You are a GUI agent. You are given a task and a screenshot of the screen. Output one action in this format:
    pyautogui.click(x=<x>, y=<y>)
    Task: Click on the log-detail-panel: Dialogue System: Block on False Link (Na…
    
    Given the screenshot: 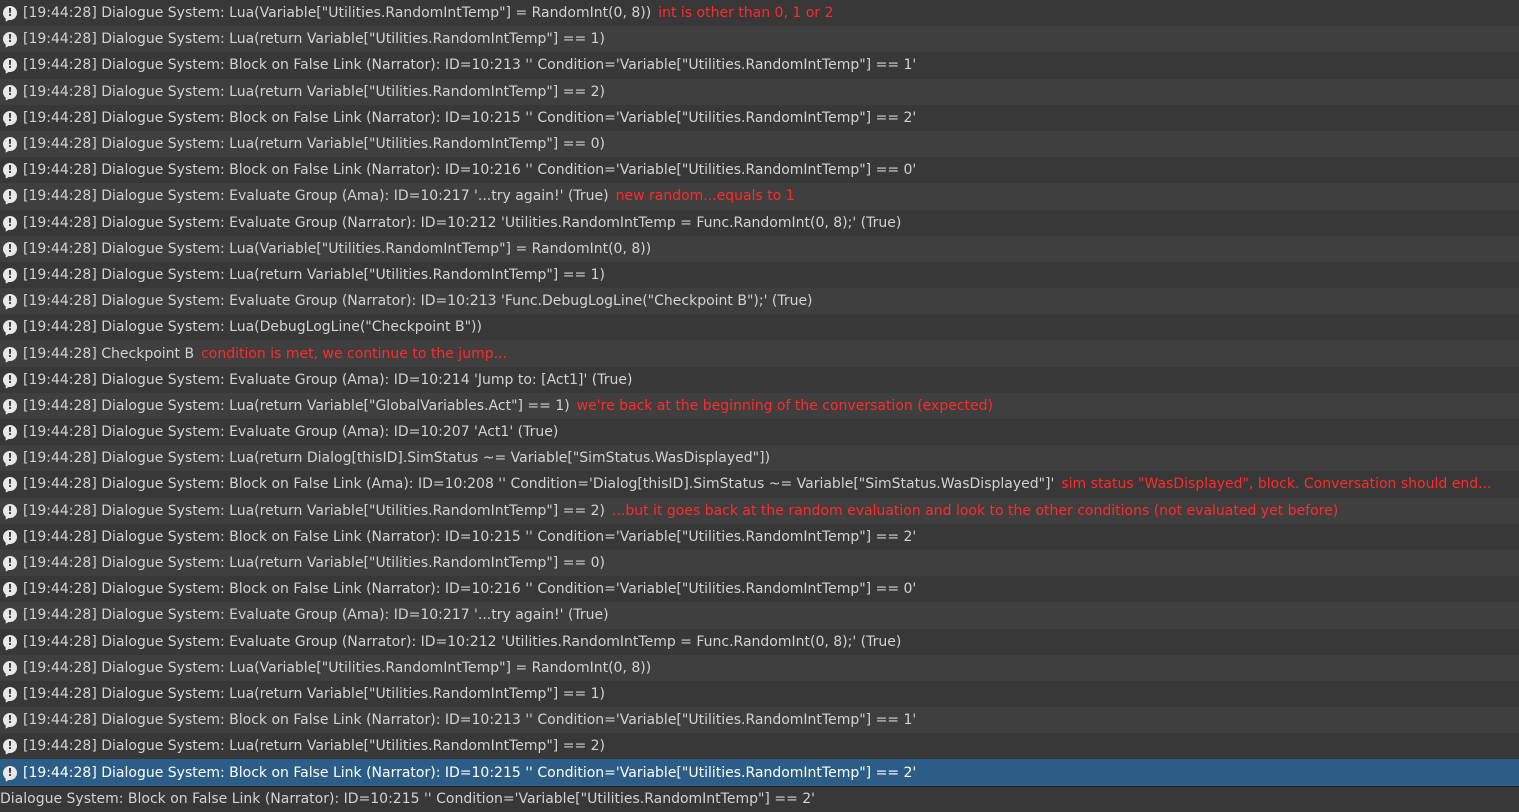 What is the action you would take?
    pyautogui.click(x=759, y=799)
    